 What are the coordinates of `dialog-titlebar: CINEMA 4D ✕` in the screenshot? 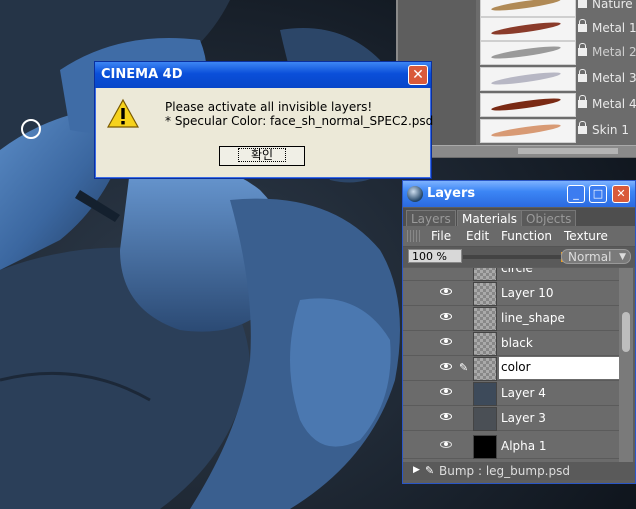 It's located at (263, 75).